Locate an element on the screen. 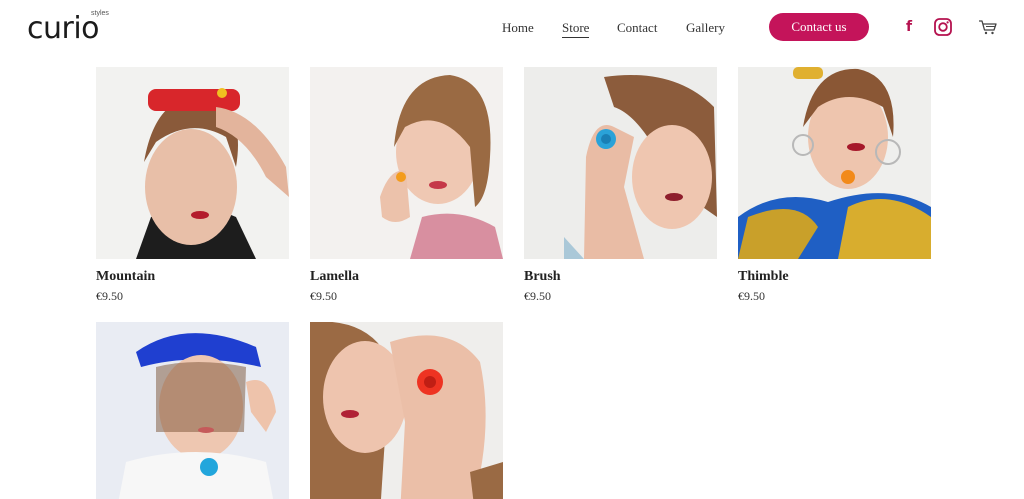 This screenshot has width=1024, height=499. cart-icon is located at coordinates (988, 27).